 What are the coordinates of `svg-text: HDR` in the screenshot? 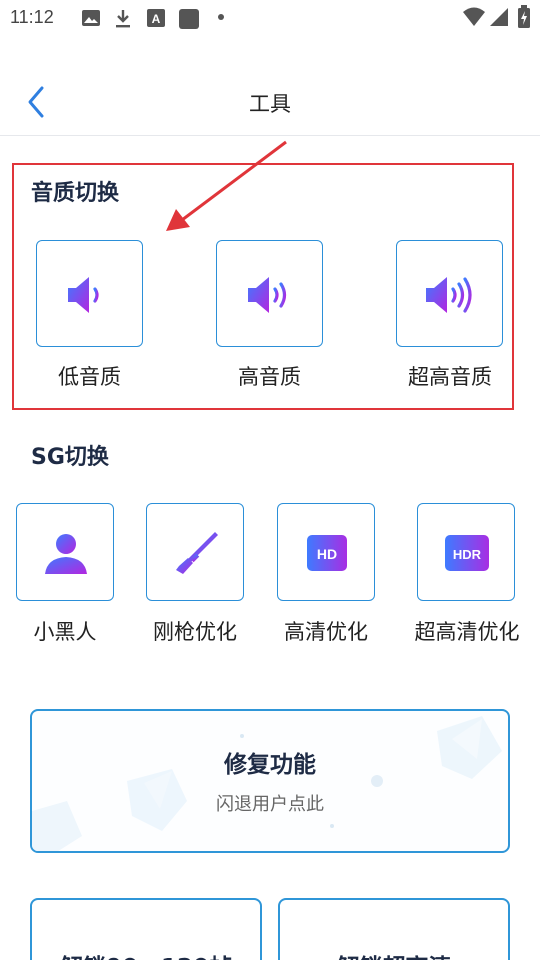 It's located at (467, 554).